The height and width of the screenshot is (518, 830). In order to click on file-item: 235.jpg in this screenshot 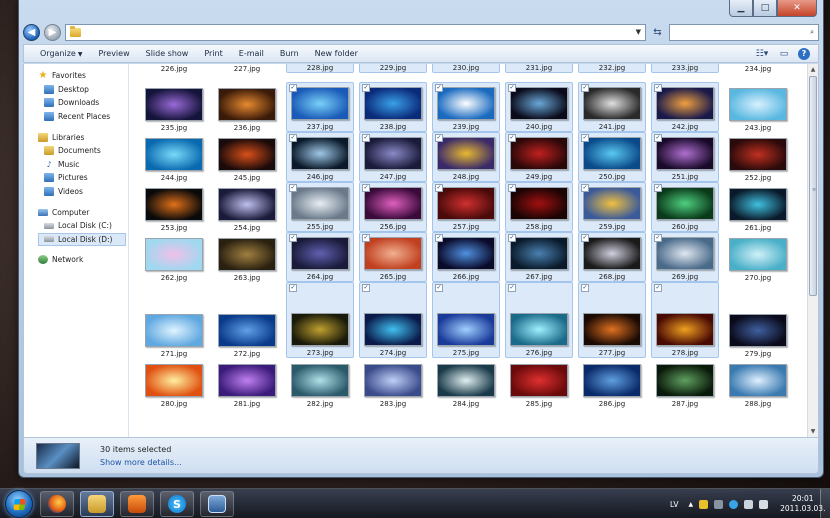, I will do `click(174, 107)`.